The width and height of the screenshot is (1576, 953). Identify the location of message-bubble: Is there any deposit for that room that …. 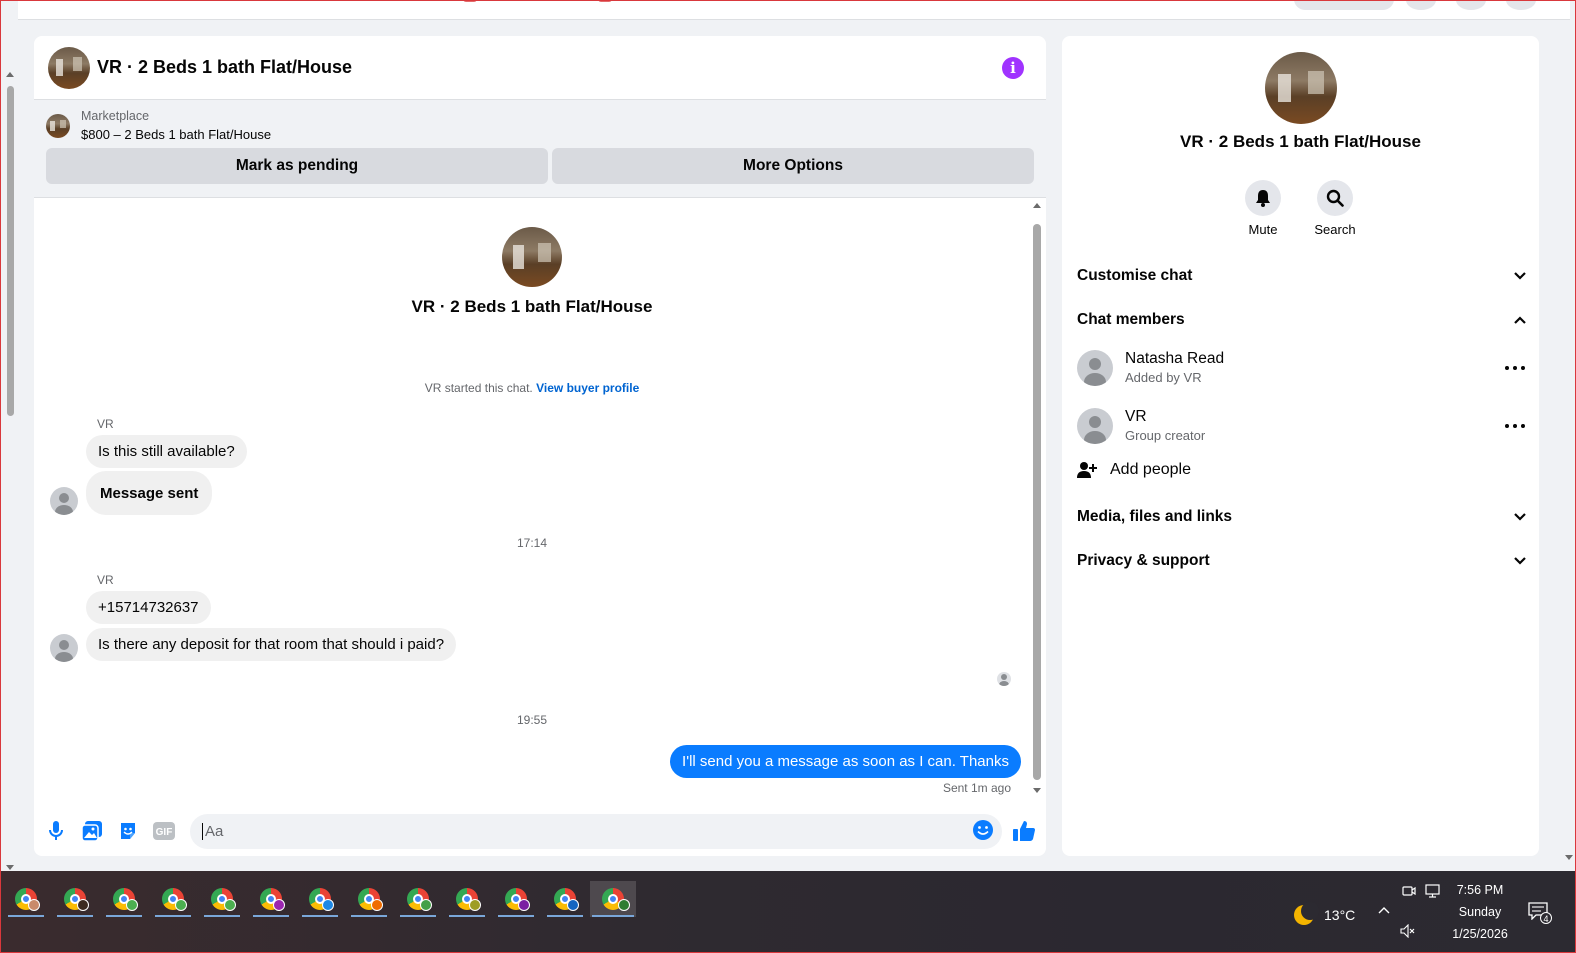
(271, 644).